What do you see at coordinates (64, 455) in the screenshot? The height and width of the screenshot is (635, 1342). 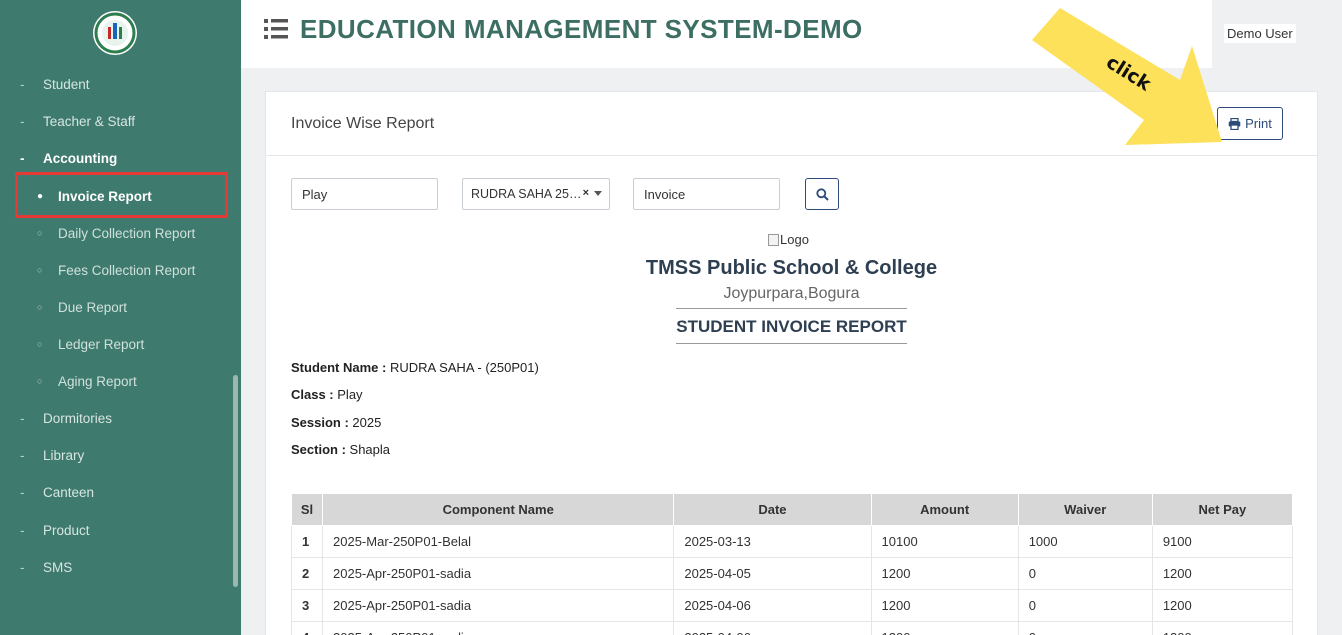 I see `sidebar-item-label: Library` at bounding box center [64, 455].